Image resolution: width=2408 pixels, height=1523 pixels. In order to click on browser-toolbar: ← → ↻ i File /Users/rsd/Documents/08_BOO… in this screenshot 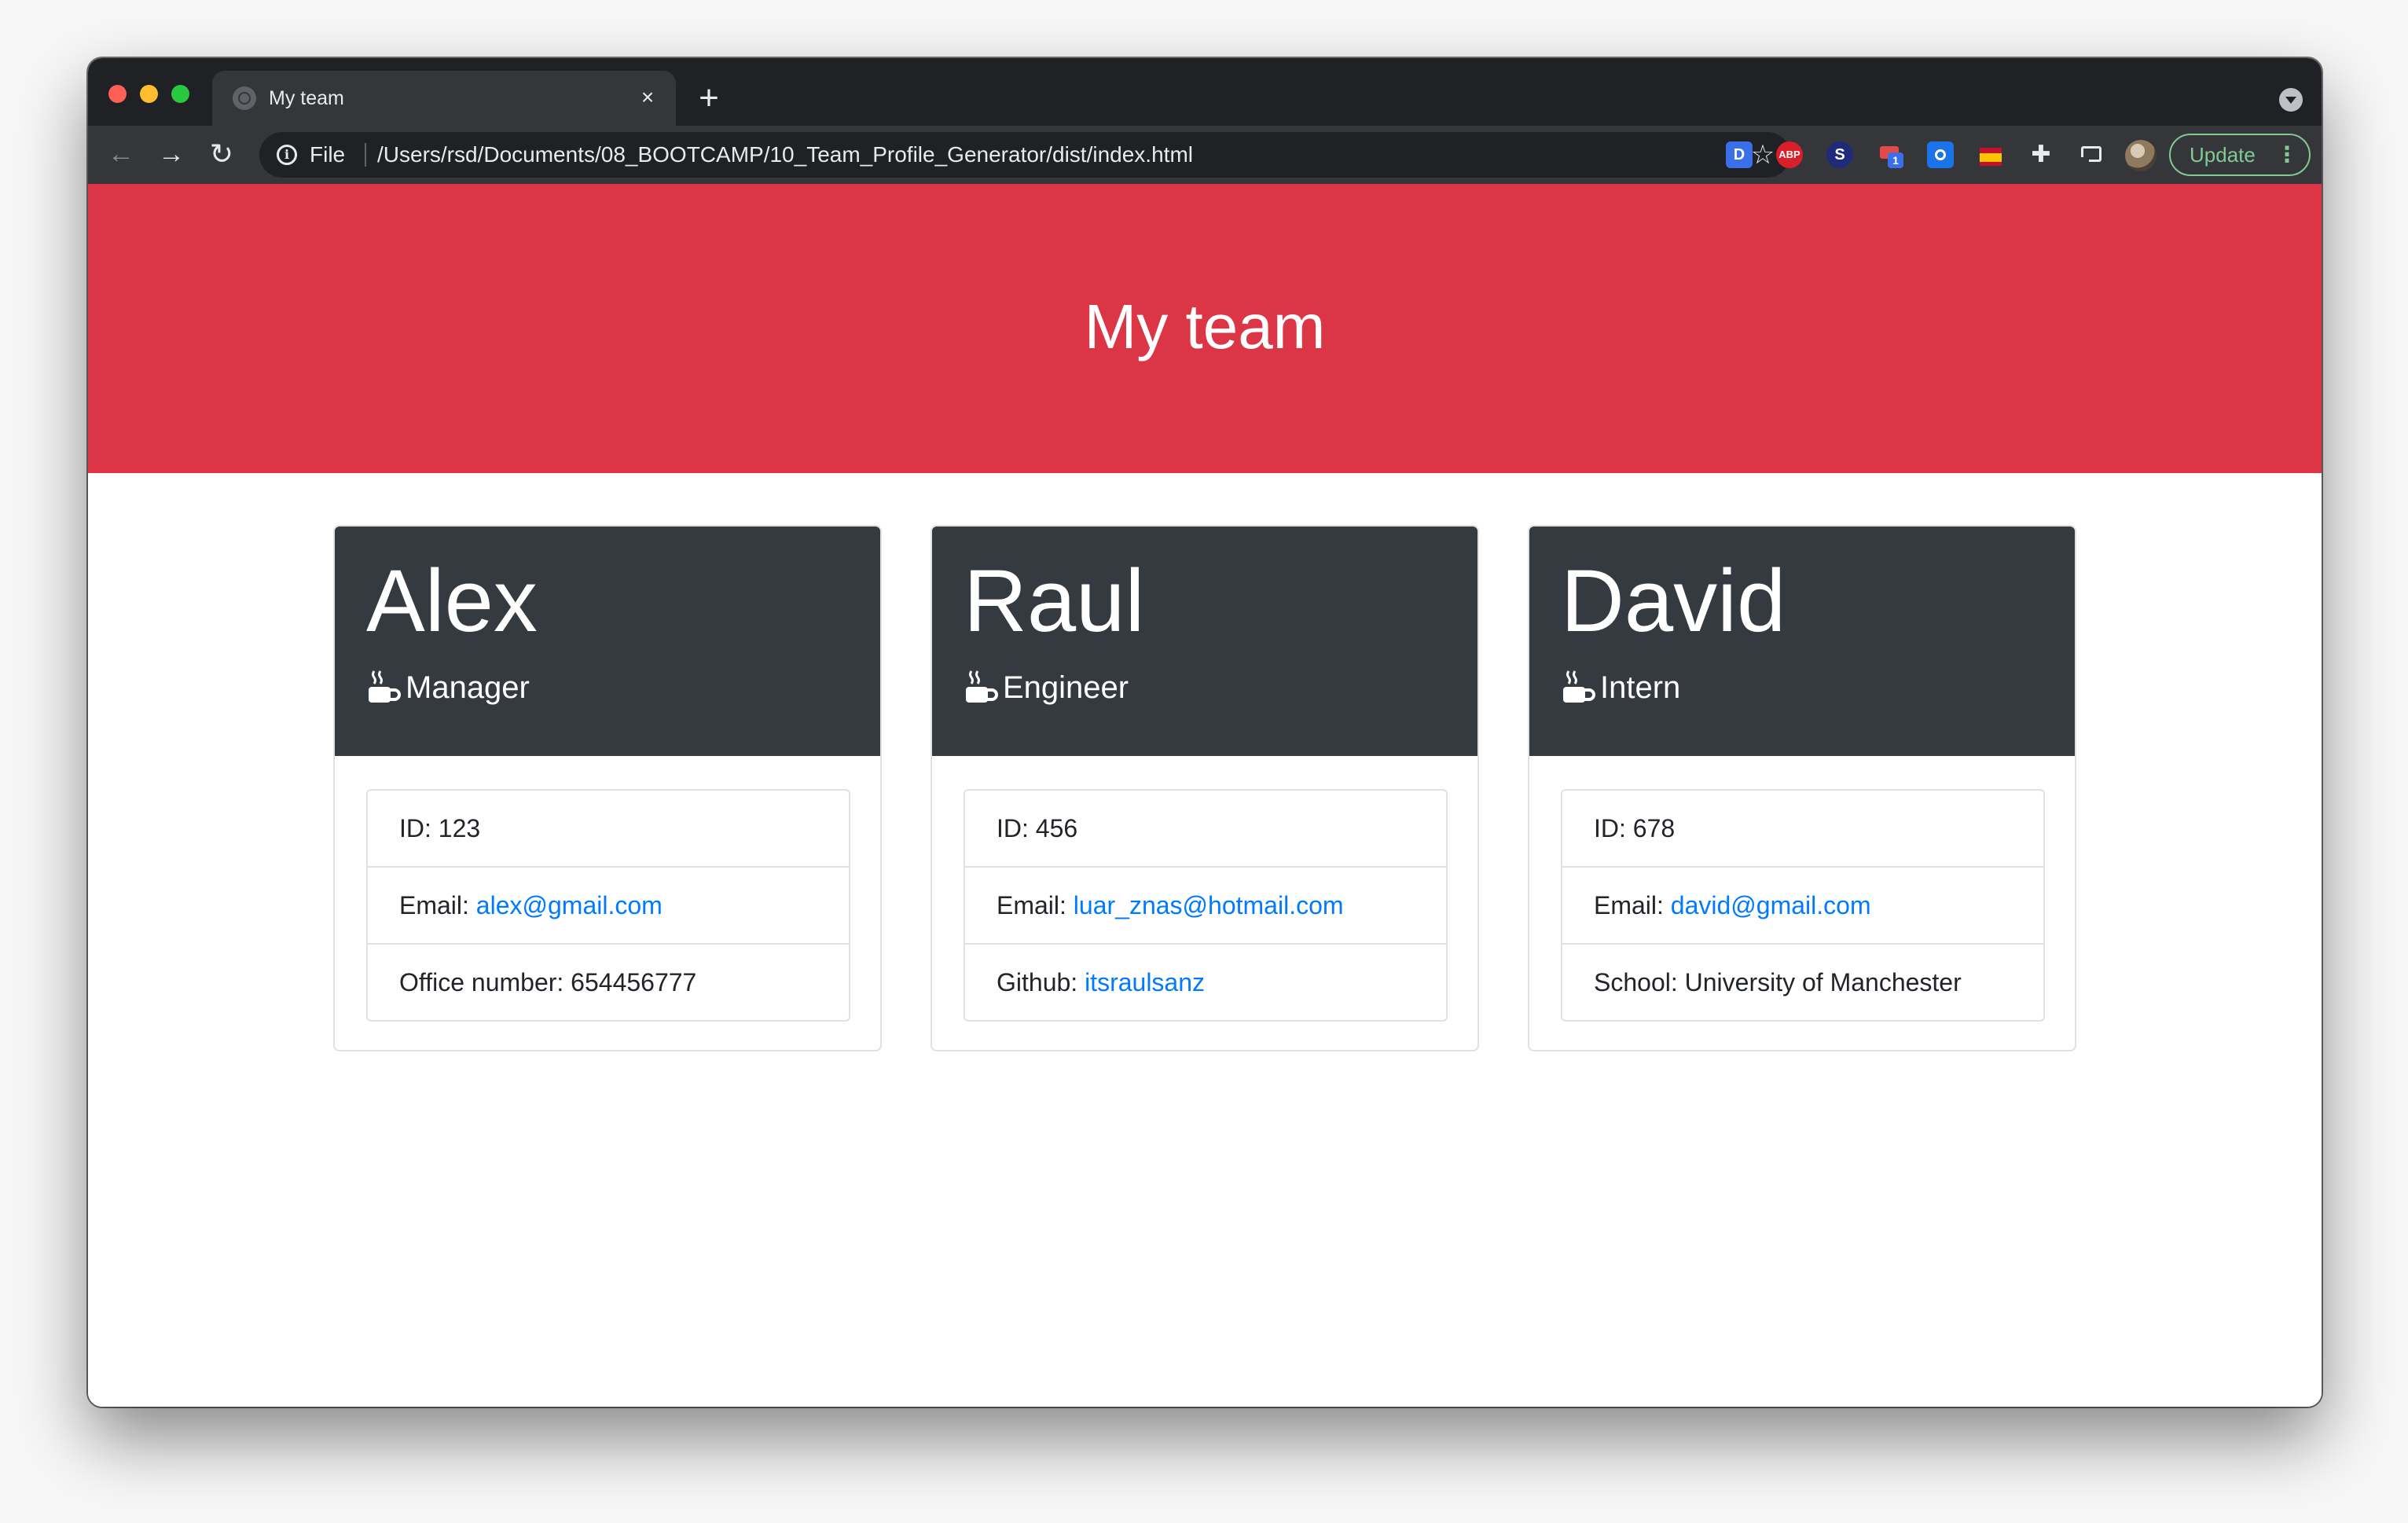, I will do `click(1205, 155)`.